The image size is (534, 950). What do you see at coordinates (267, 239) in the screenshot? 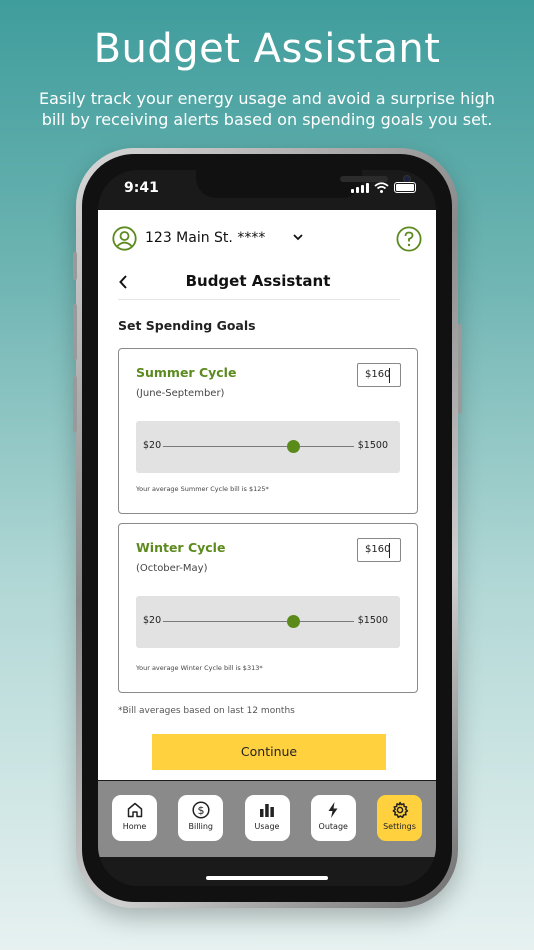
I see `account-selector: 123 Main St. ****` at bounding box center [267, 239].